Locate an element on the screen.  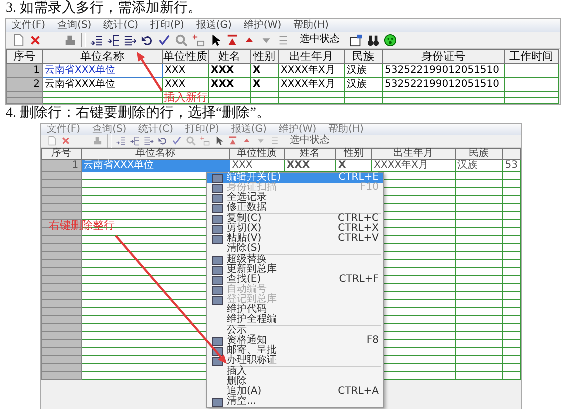
context-menu-item: 粘贴(V) CTRL+V is located at coordinates (295, 239).